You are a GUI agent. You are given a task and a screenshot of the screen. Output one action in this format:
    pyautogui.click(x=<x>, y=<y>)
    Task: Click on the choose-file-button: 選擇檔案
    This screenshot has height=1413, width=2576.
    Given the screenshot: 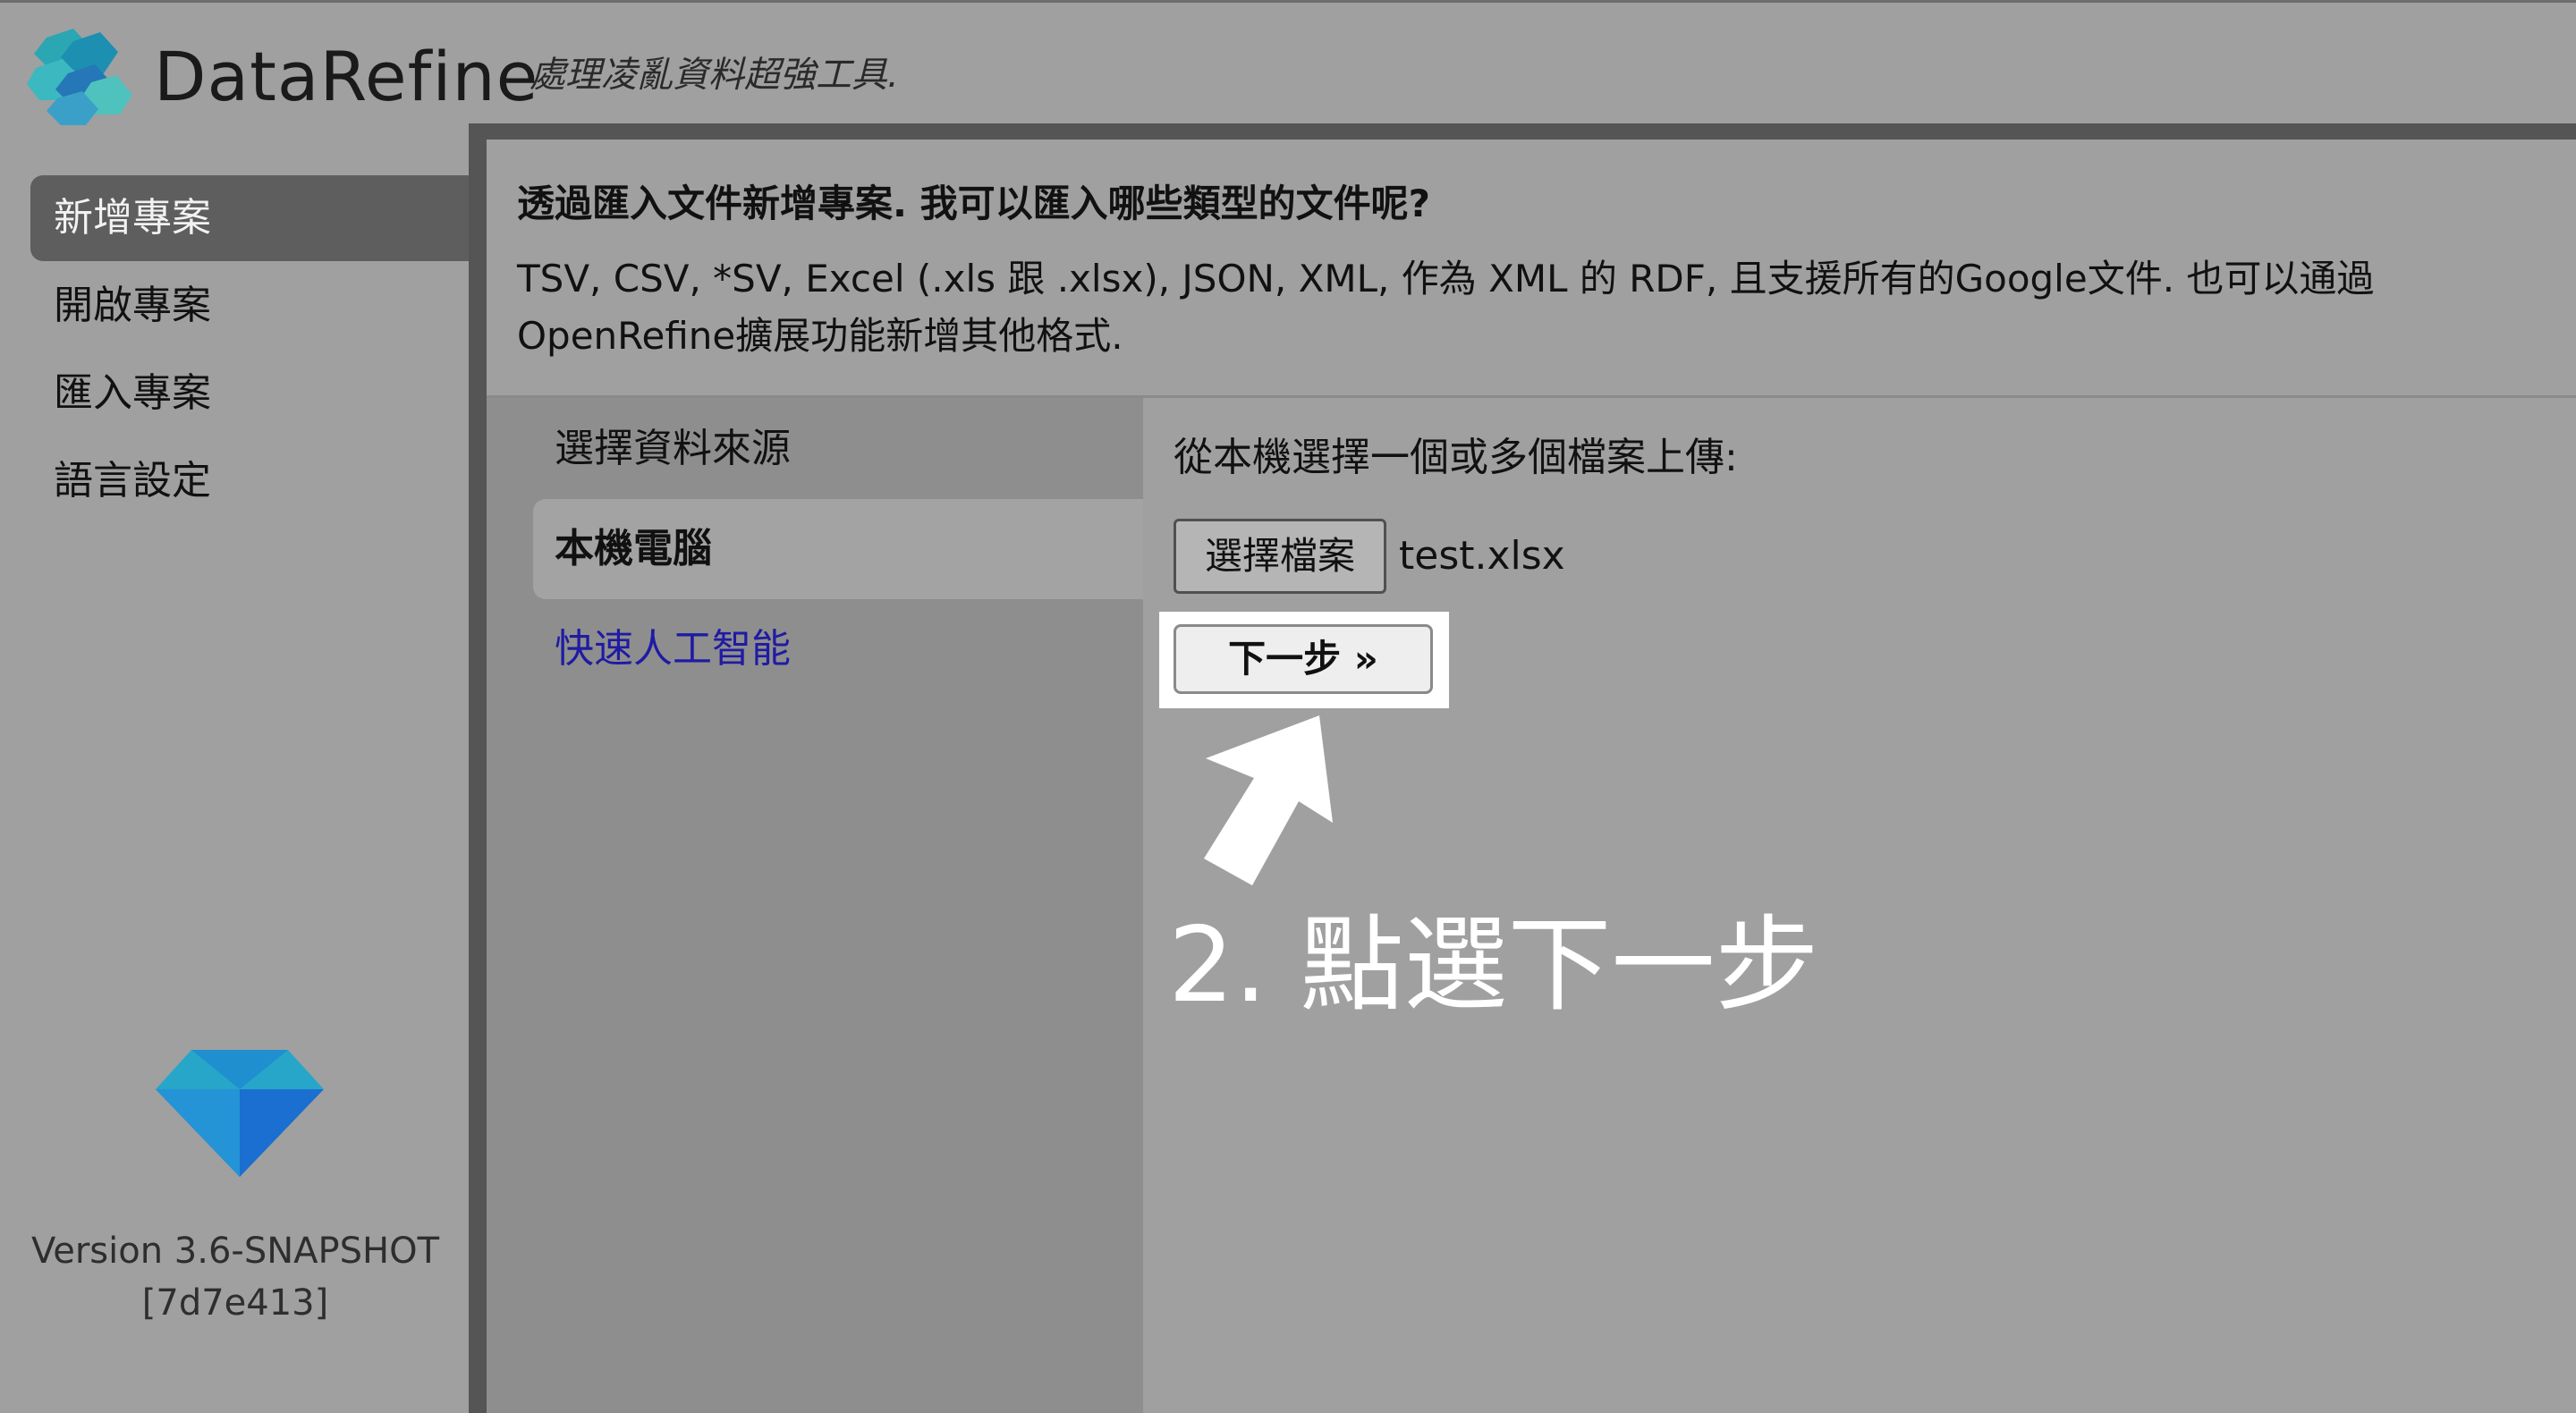 What is the action you would take?
    pyautogui.click(x=1280, y=556)
    